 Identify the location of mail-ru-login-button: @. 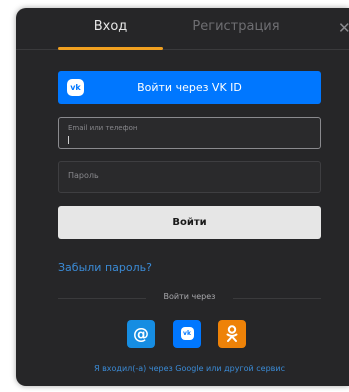
(141, 334).